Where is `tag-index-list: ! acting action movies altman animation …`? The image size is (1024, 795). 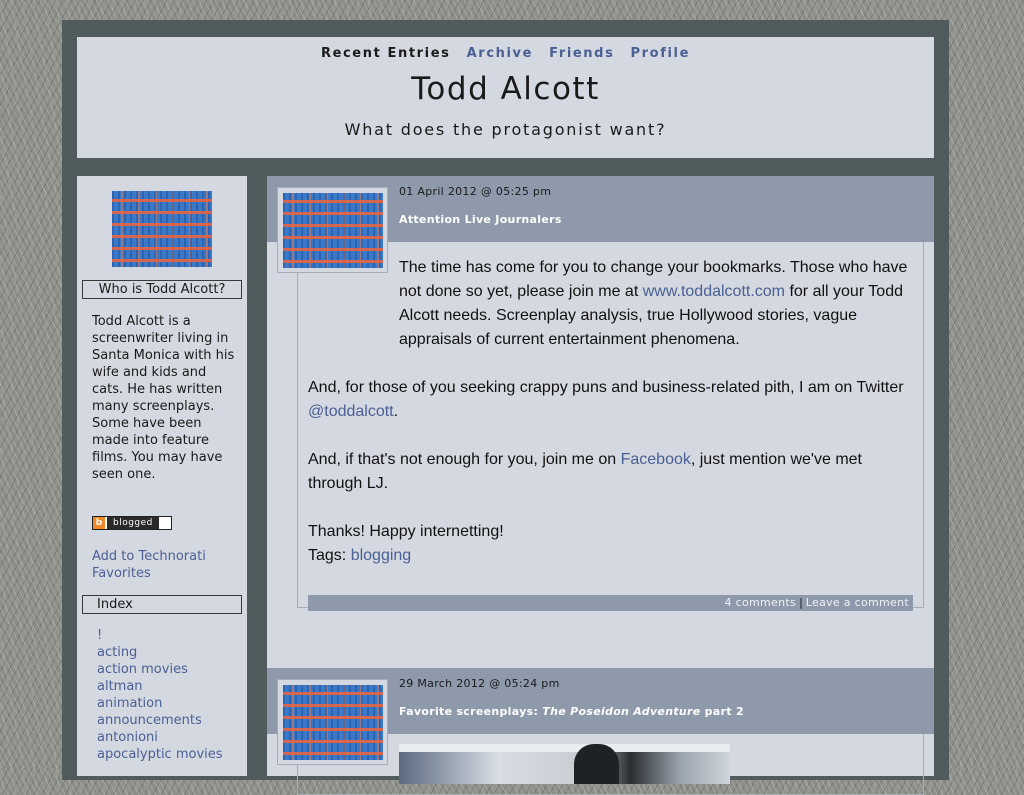
tag-index-list: ! acting action movies altman animation … is located at coordinates (160, 695).